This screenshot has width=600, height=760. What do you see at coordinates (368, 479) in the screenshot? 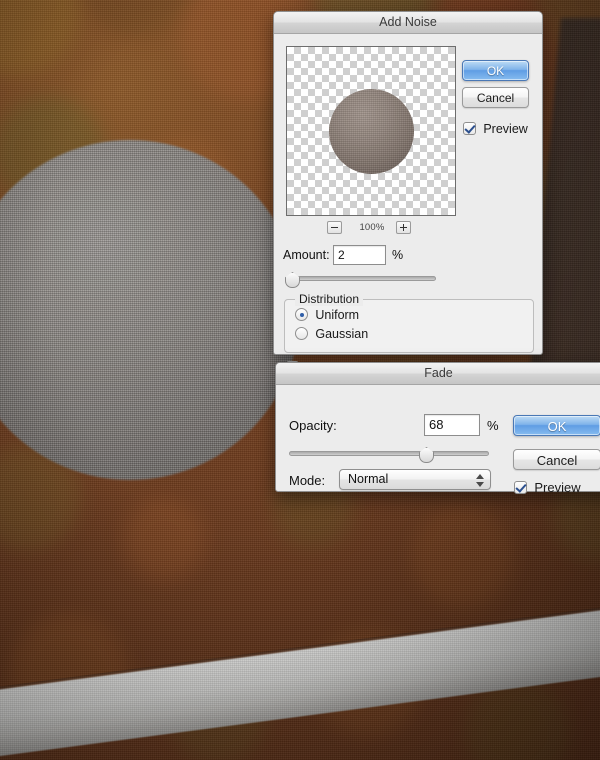
I see `mode-select-value: Normal` at bounding box center [368, 479].